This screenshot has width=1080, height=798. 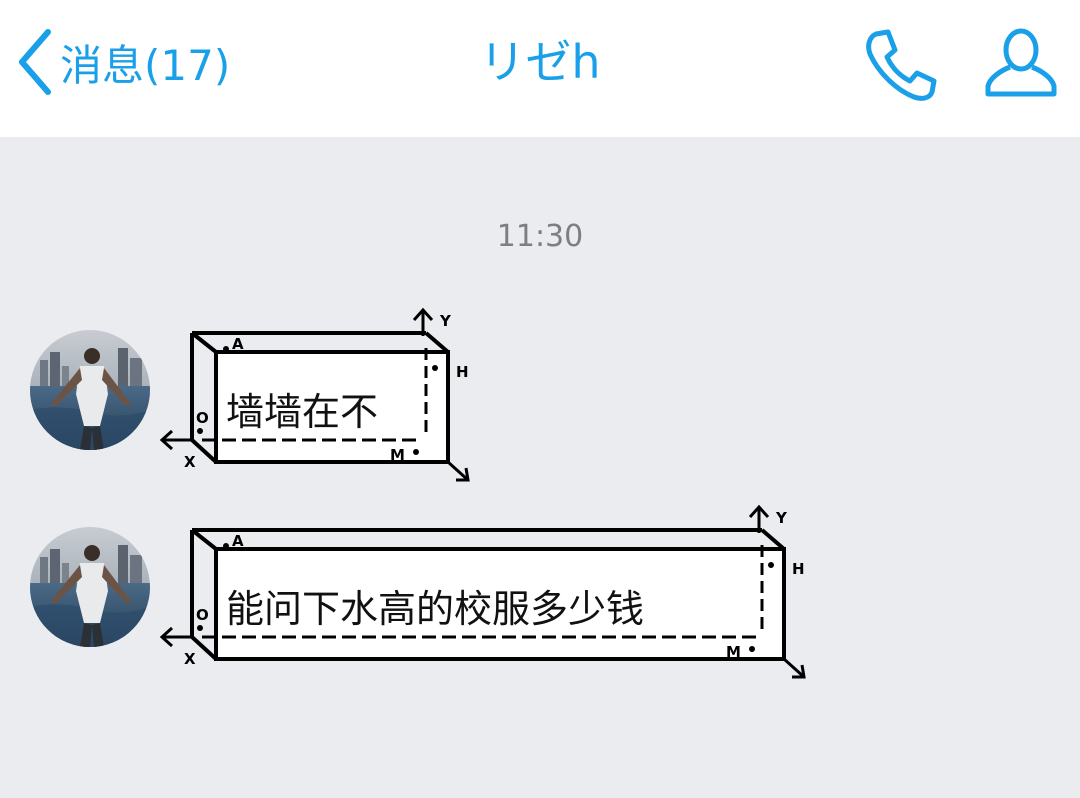 I want to click on chevron-left-icon, so click(x=35, y=62).